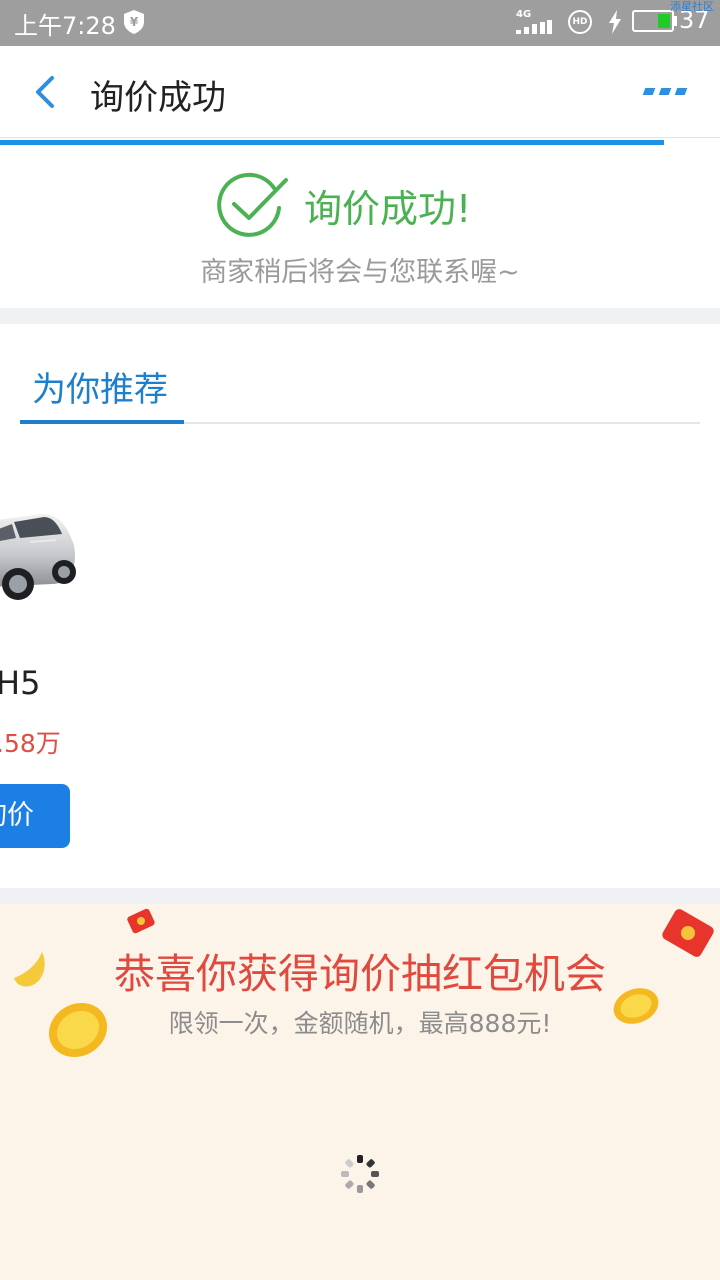  I want to click on car-name: H5, so click(20, 683).